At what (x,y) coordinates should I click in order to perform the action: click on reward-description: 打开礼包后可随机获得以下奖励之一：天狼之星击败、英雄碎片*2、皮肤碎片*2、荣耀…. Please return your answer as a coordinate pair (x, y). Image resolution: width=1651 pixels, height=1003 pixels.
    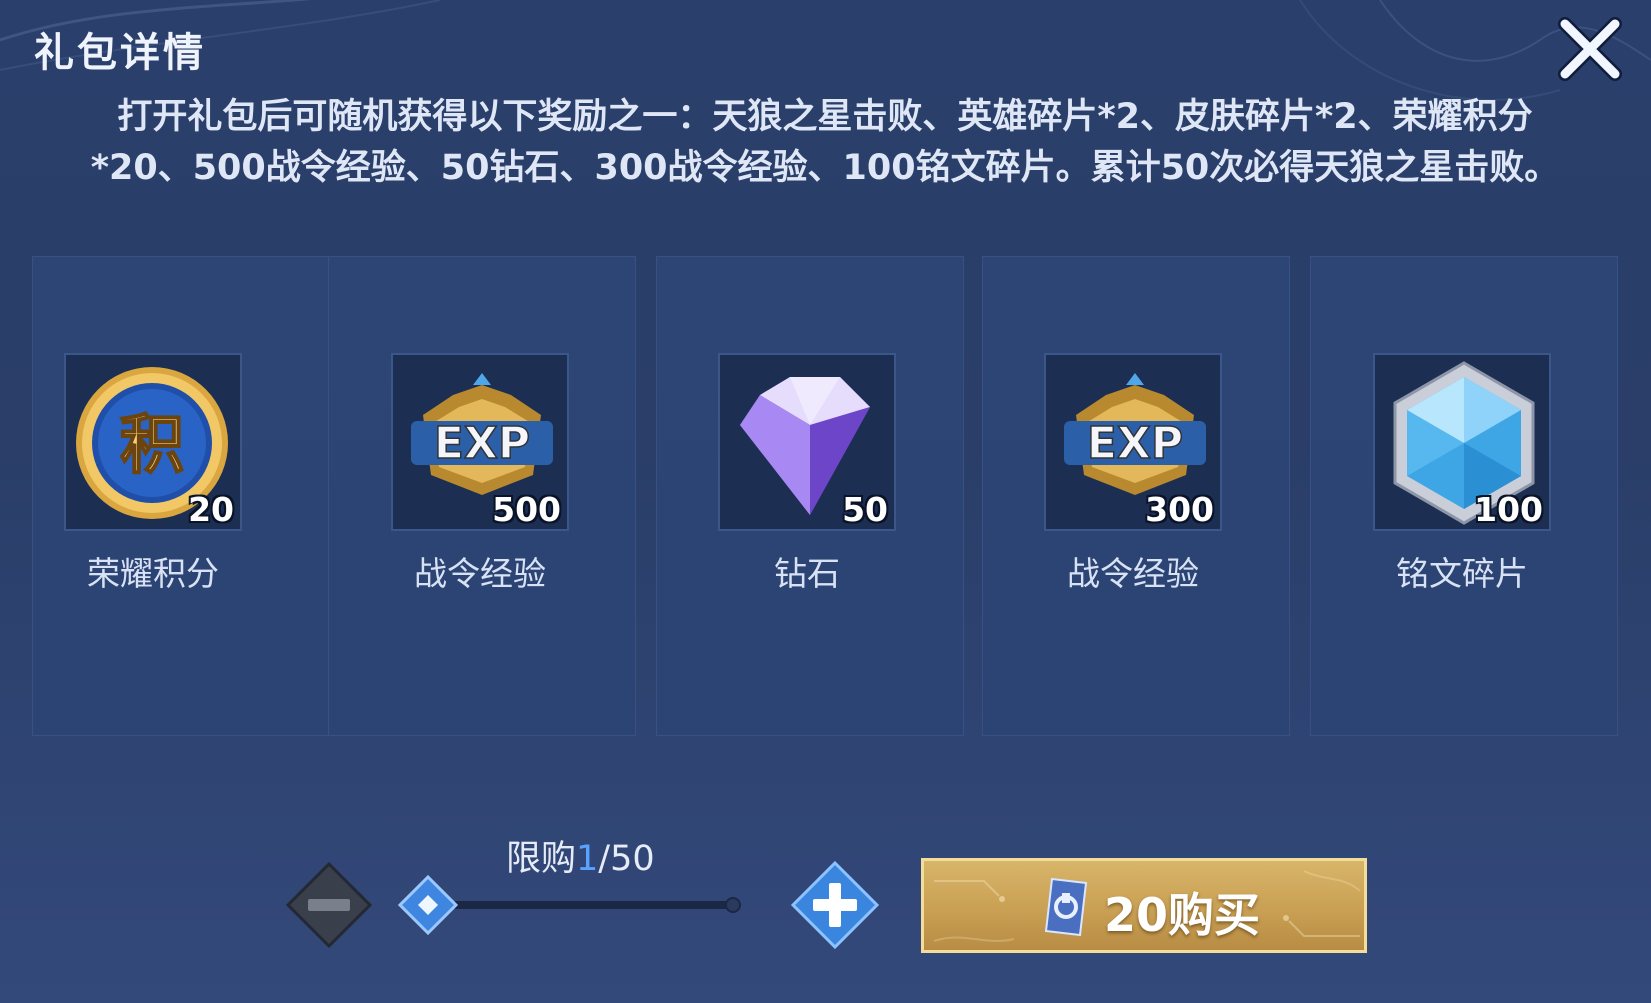
    Looking at the image, I should click on (825, 142).